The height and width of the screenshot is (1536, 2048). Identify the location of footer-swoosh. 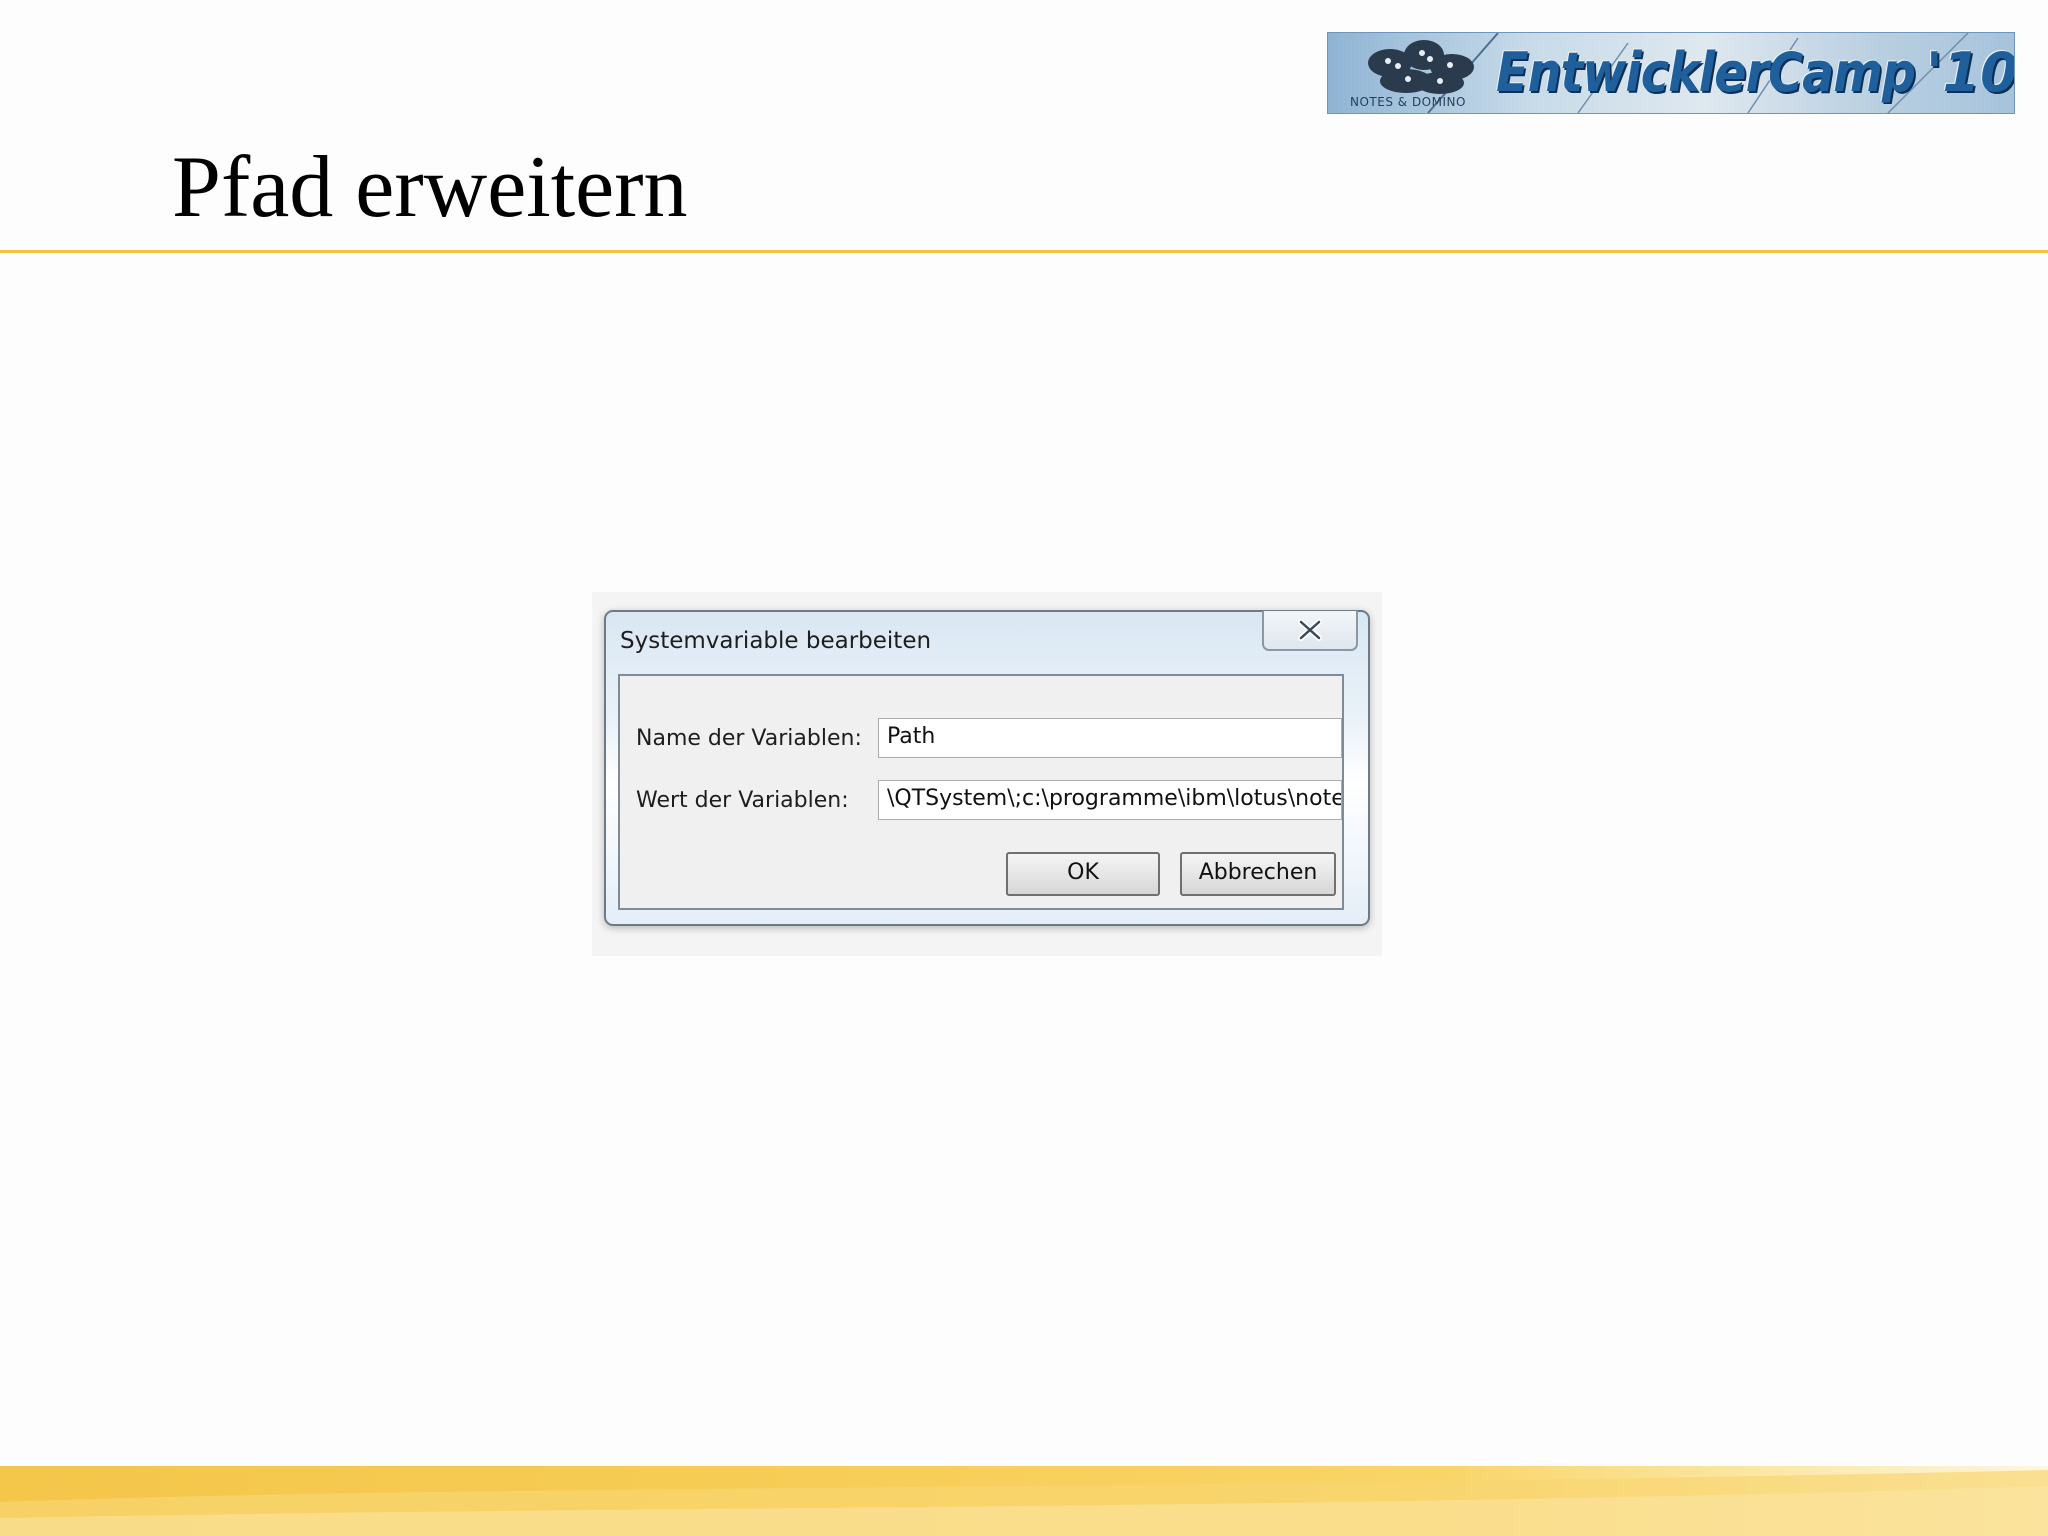
(1024, 1503).